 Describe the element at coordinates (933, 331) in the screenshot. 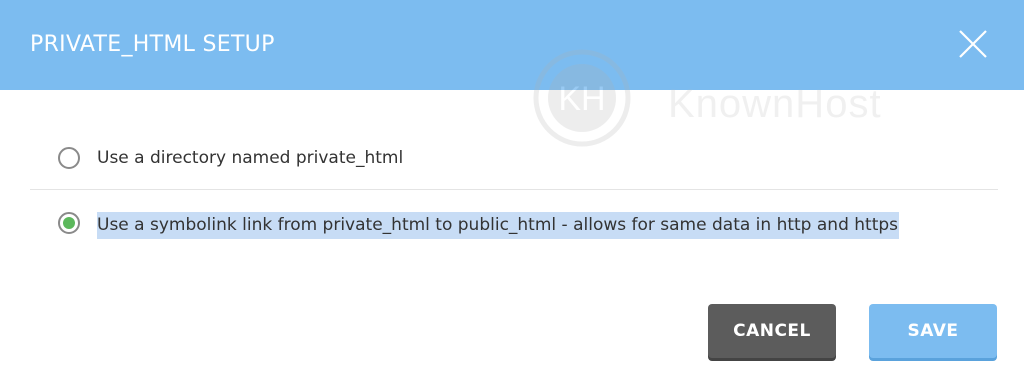

I see `save-button: SAVE` at that location.